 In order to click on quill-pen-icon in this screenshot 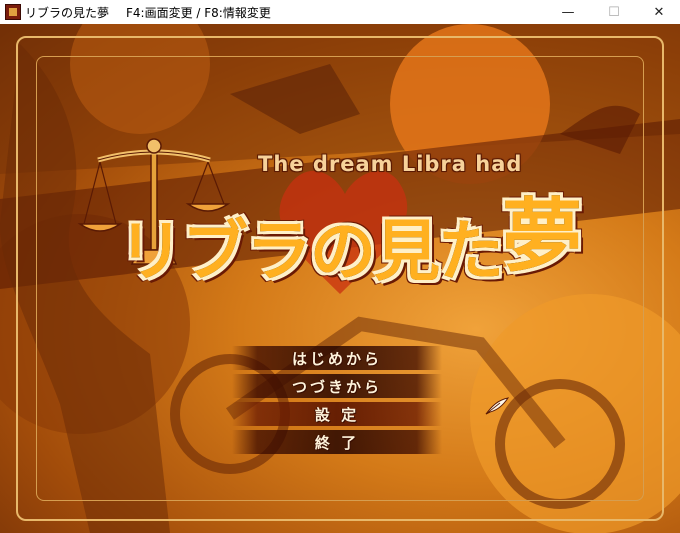, I will do `click(497, 406)`.